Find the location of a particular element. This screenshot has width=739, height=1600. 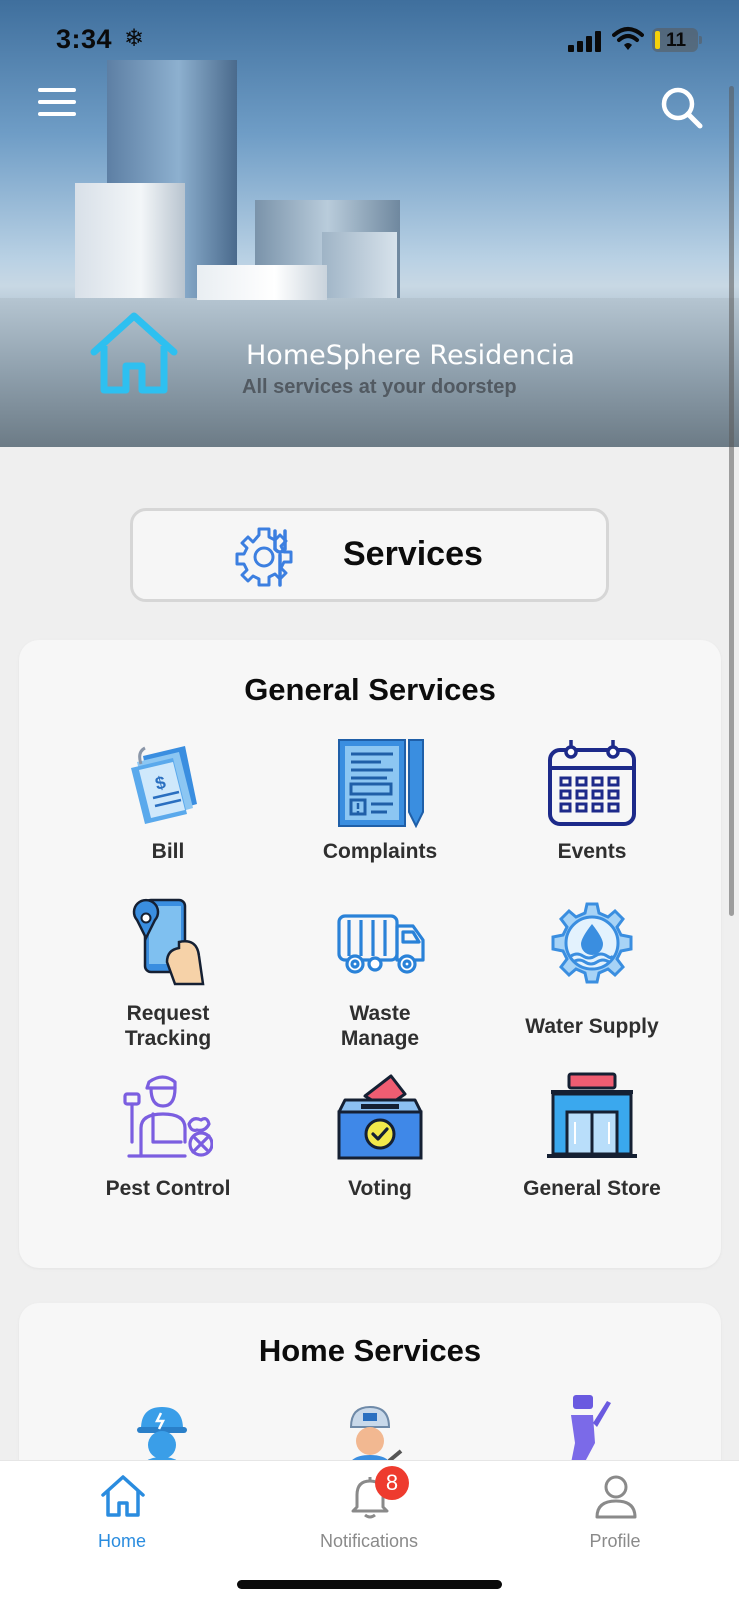

service-tile-waste-manage: Waste Manage is located at coordinates (380, 974).